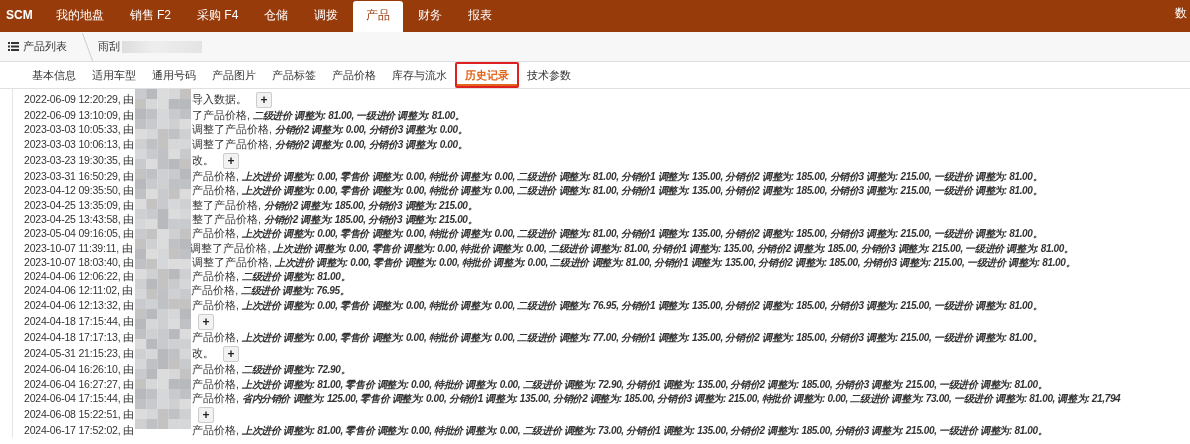 The image size is (1190, 444). Describe the element at coordinates (294, 75) in the screenshot. I see `tab: 产品标签` at that location.